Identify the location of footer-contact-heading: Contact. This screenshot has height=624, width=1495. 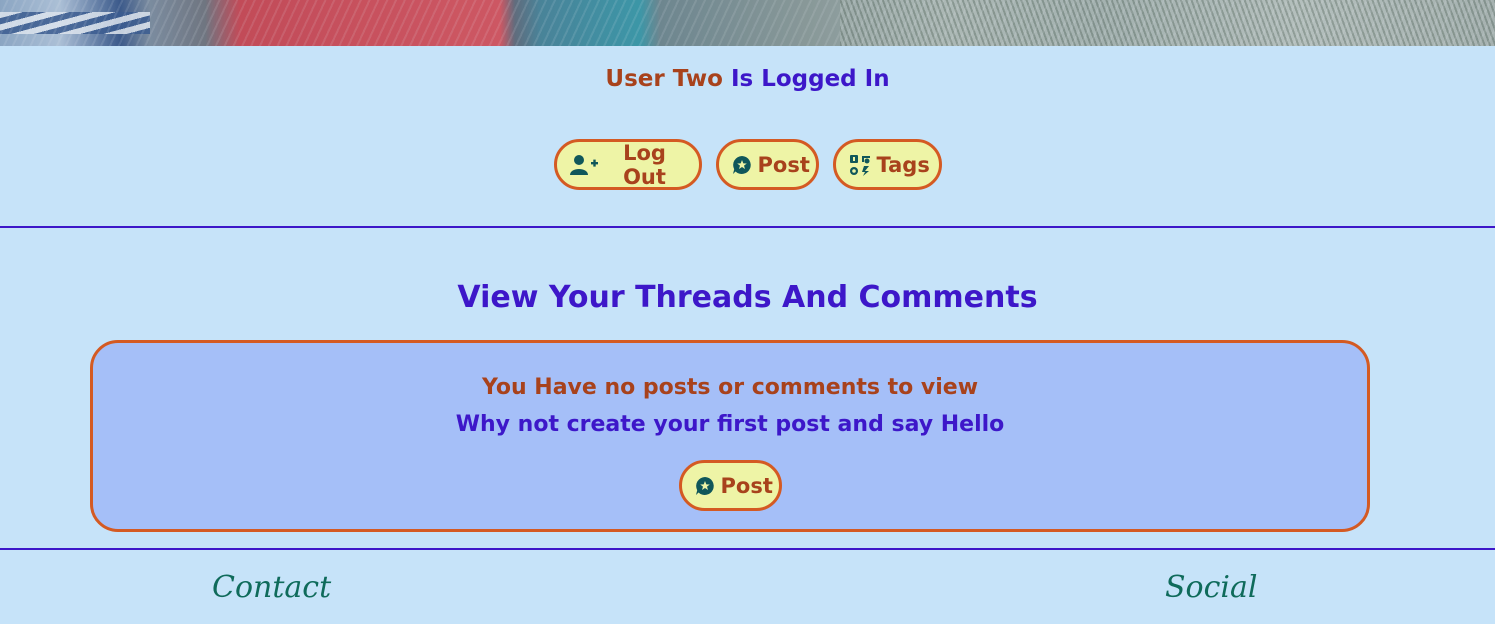
(272, 587).